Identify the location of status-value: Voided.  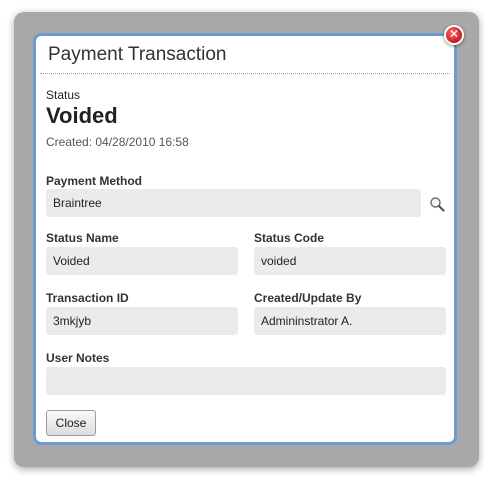
(82, 115).